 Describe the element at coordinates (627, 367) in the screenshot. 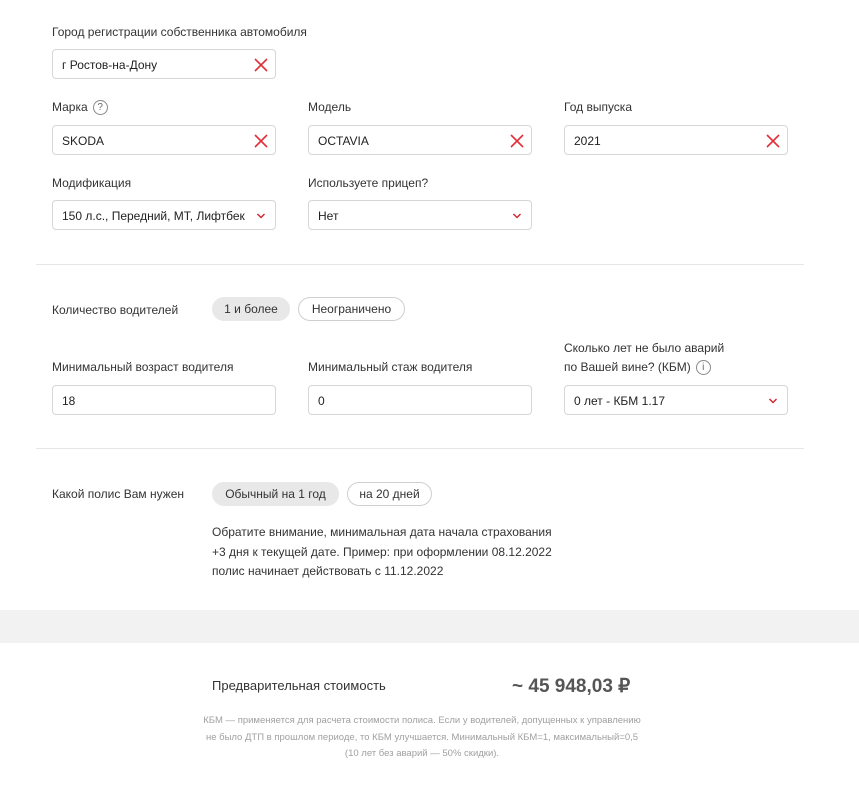

I see `kbm-label-text: по Вашей вине? (КБМ)` at that location.